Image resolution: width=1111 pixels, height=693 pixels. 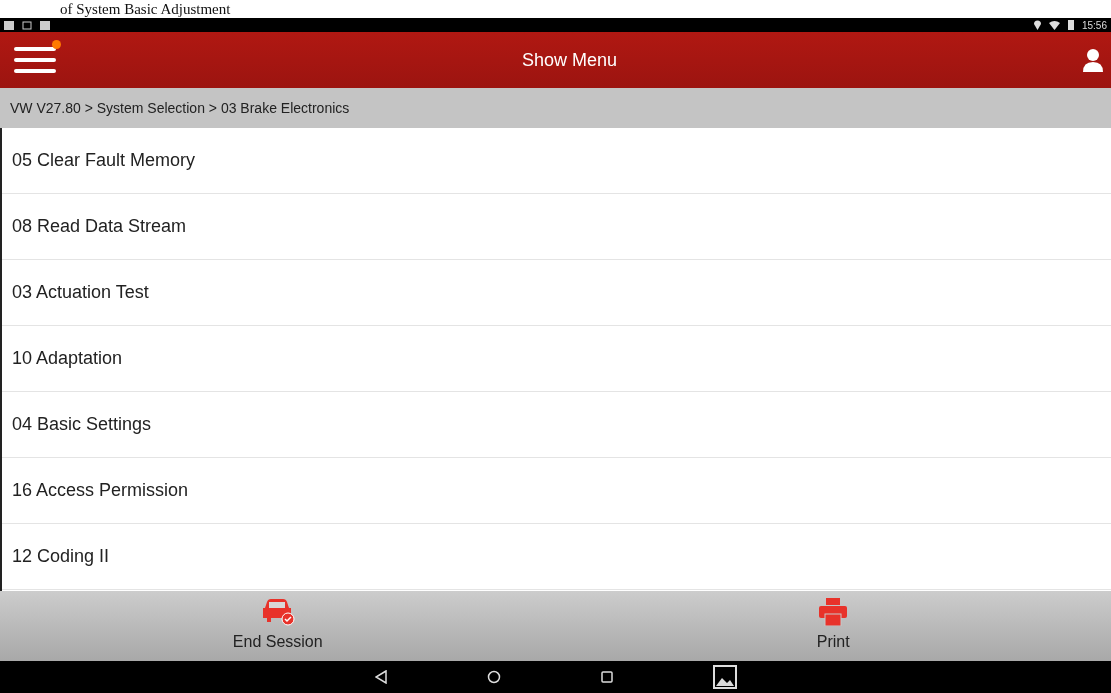 What do you see at coordinates (556, 293) in the screenshot?
I see `menu-item: 03 Actuation Test` at bounding box center [556, 293].